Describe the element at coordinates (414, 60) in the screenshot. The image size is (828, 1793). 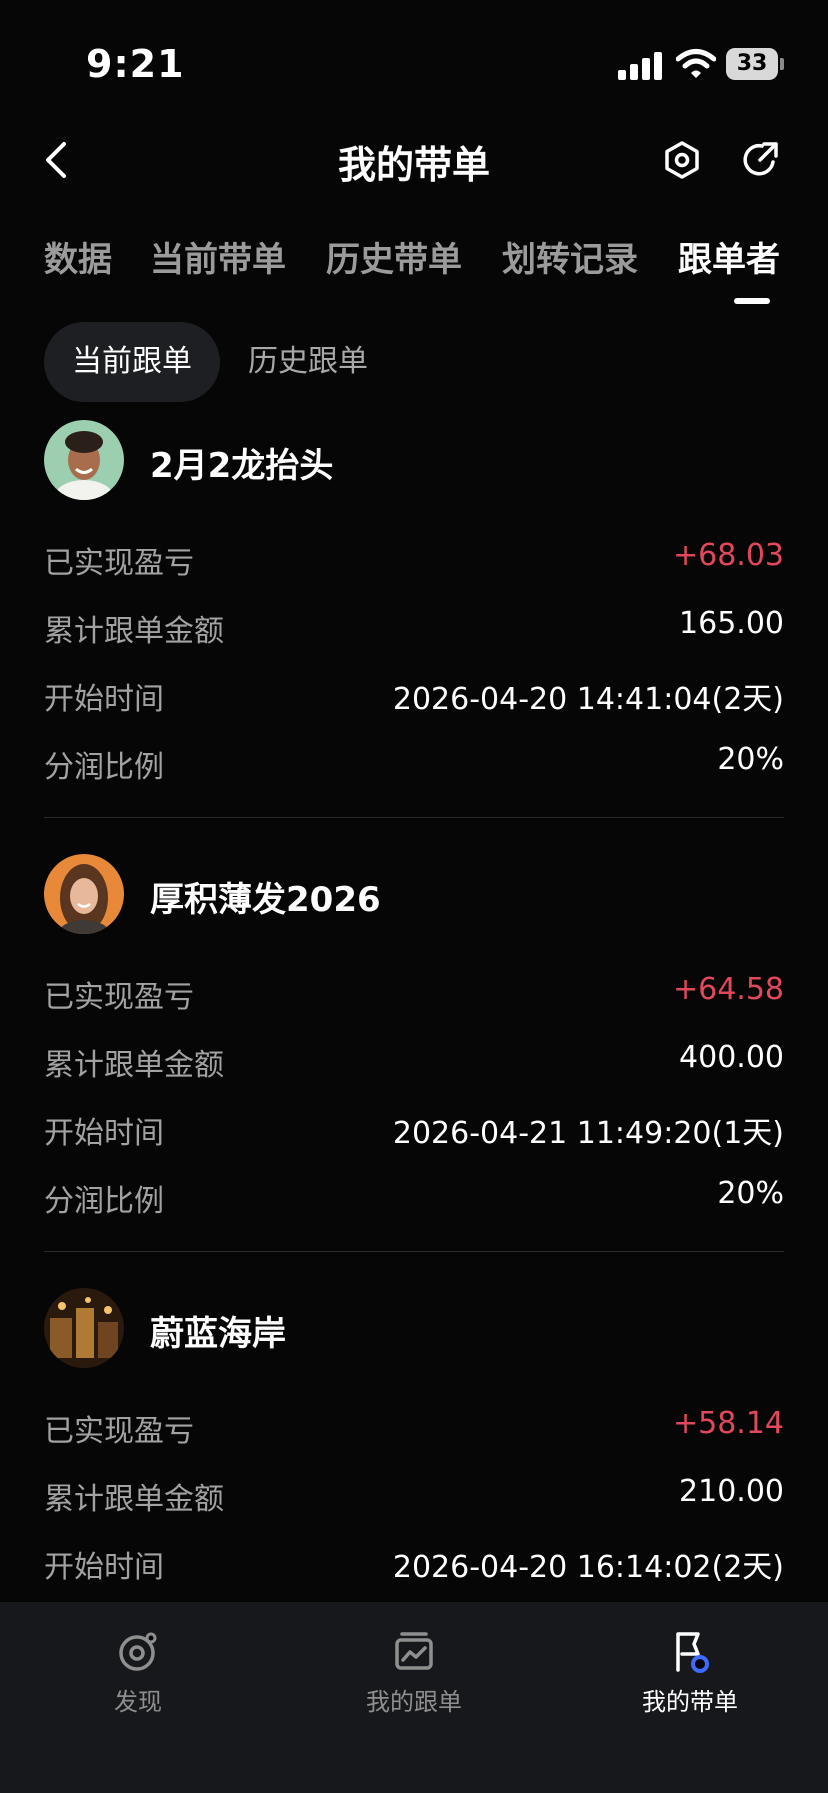
I see `status-bar: 9:21 33` at that location.